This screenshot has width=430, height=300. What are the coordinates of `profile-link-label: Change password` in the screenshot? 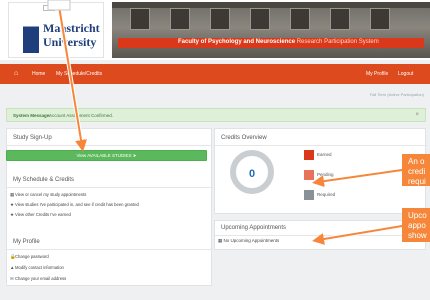 It's located at (32, 256).